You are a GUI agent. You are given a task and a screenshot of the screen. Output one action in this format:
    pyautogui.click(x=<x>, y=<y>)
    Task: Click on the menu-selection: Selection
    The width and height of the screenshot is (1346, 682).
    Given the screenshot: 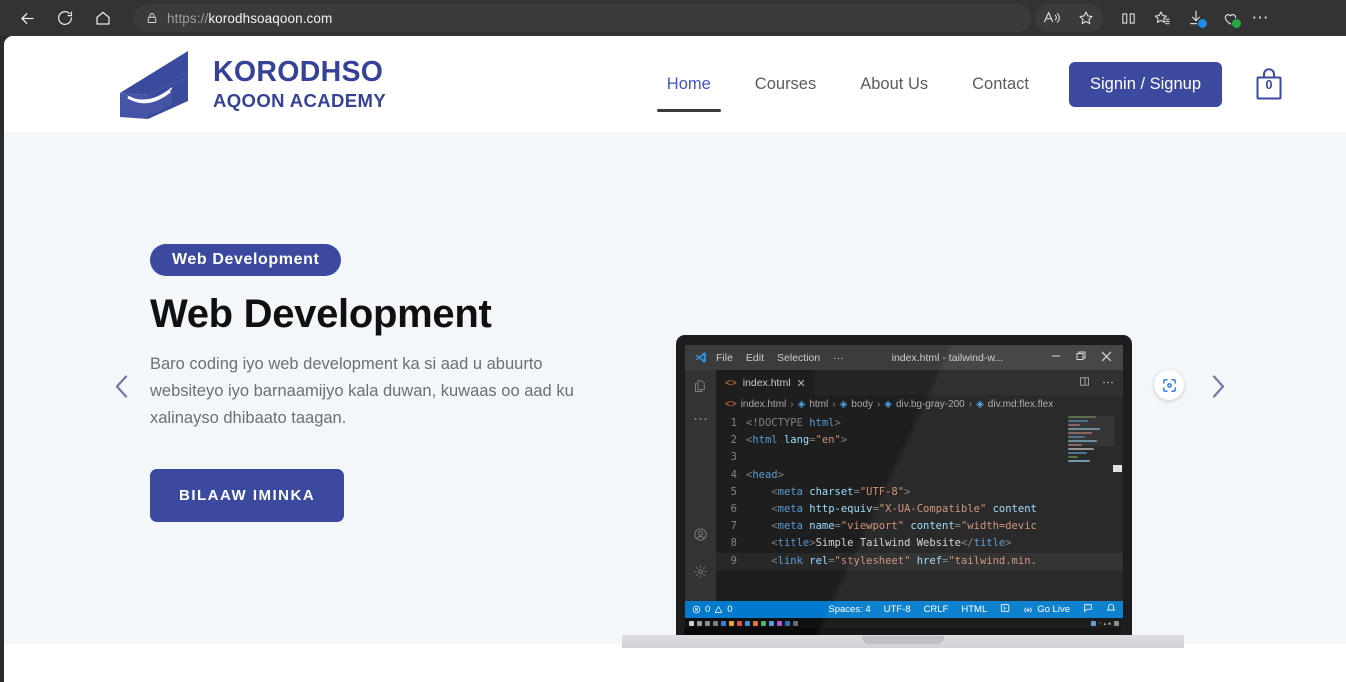 What is the action you would take?
    pyautogui.click(x=798, y=358)
    